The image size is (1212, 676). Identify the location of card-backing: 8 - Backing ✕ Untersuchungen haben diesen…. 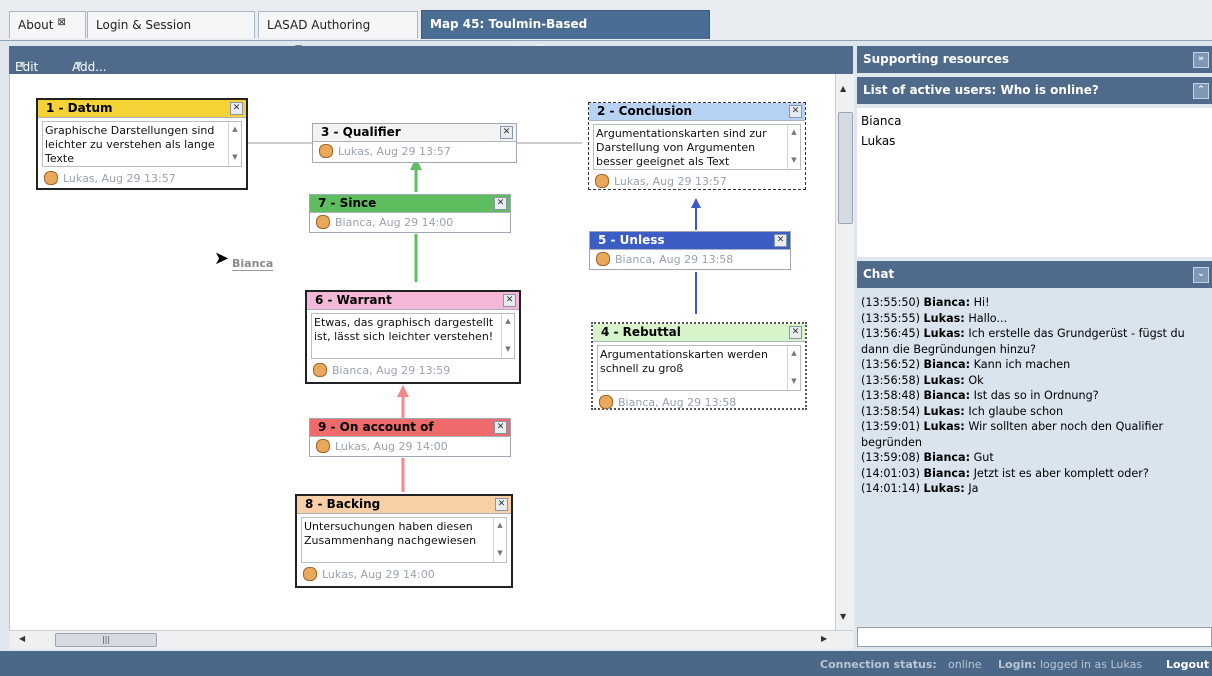
(404, 541).